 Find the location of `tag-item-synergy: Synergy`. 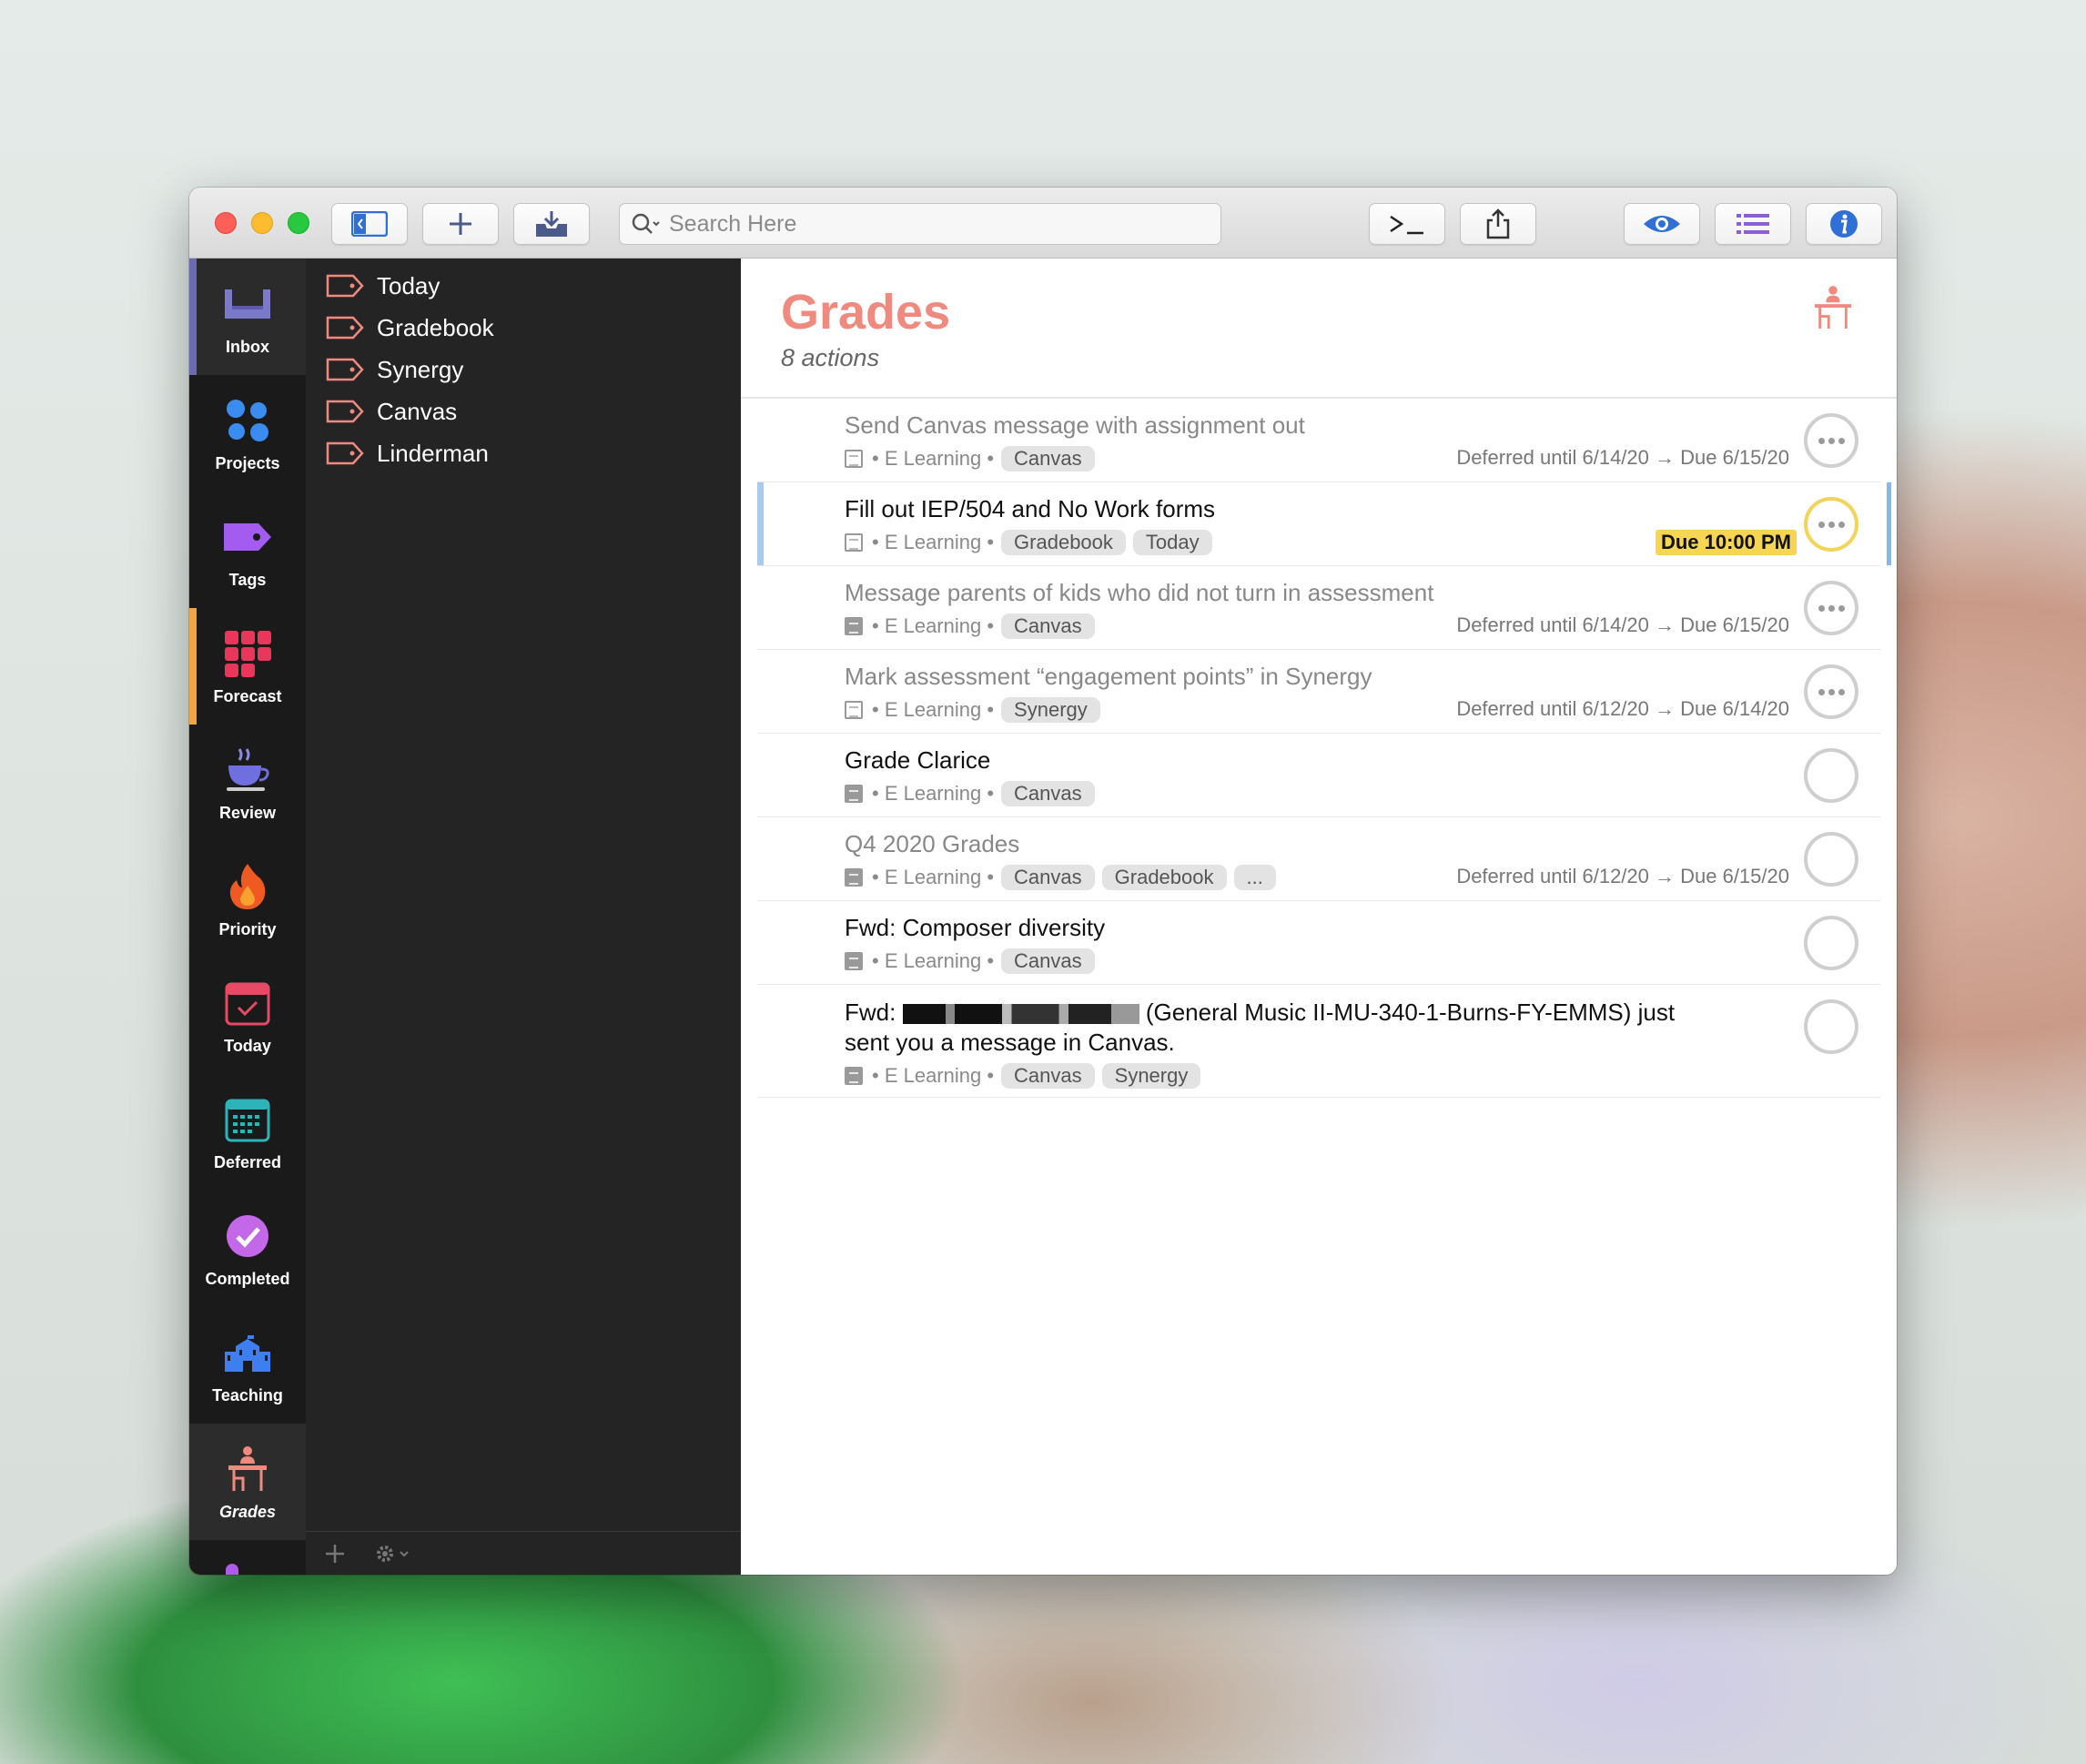

tag-item-synergy: Synergy is located at coordinates (394, 370).